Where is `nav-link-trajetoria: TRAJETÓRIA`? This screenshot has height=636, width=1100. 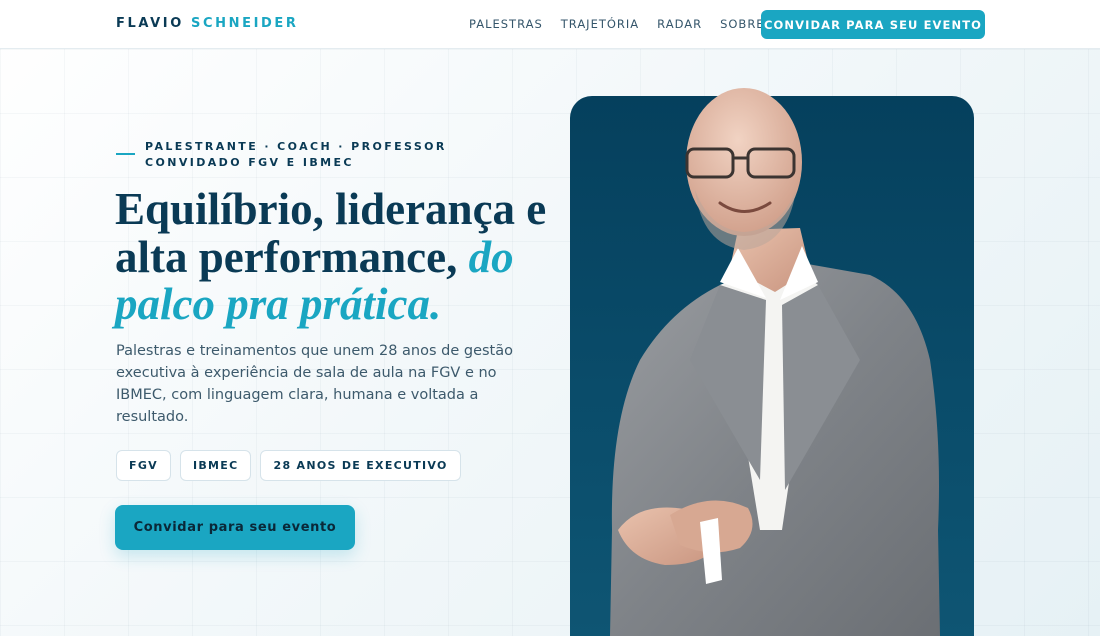
nav-link-trajetoria: TRAJETÓRIA is located at coordinates (600, 24).